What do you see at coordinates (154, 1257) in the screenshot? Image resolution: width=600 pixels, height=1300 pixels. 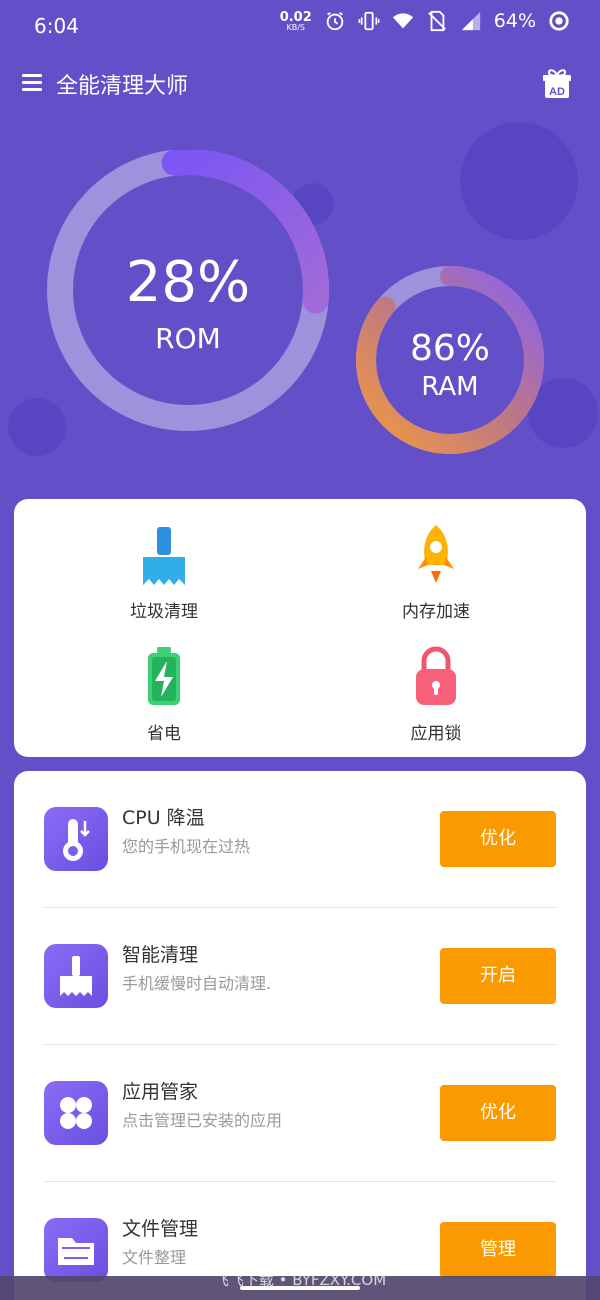 I see `list-item-subtitle: 文件整理` at bounding box center [154, 1257].